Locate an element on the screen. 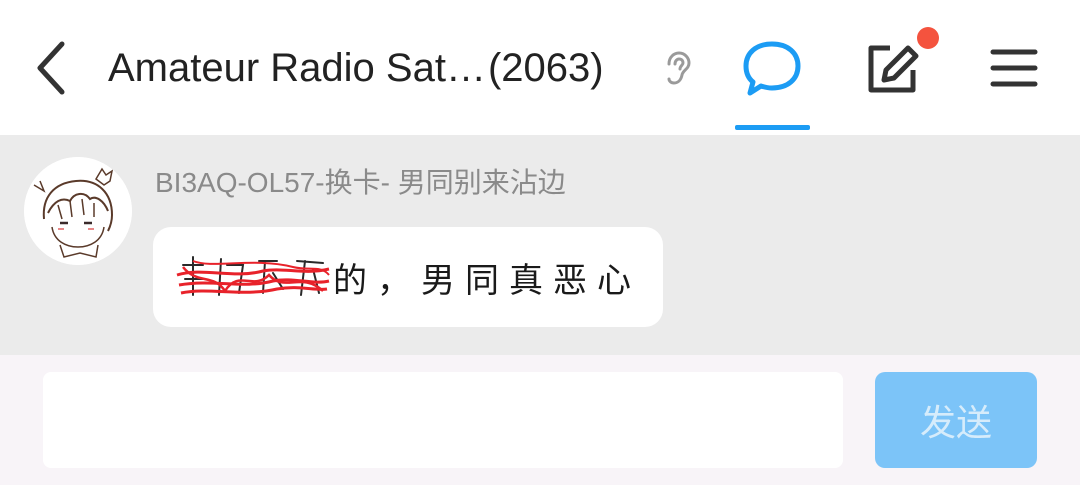 The image size is (1080, 485). message-bubble: 的，男同真恶心 is located at coordinates (408, 277).